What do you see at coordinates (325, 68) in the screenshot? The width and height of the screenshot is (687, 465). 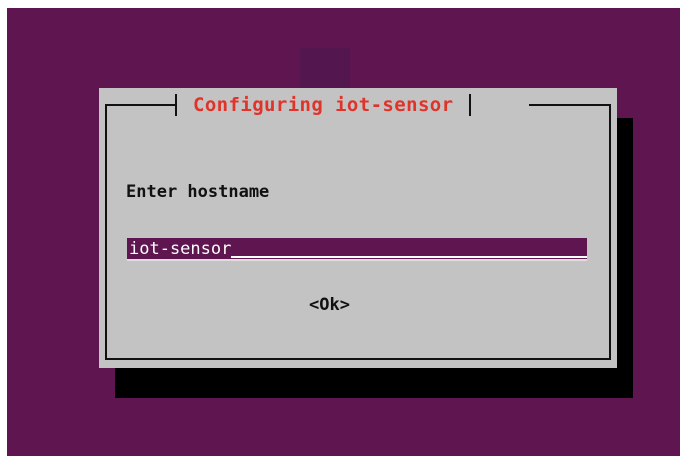 I see `background-block` at bounding box center [325, 68].